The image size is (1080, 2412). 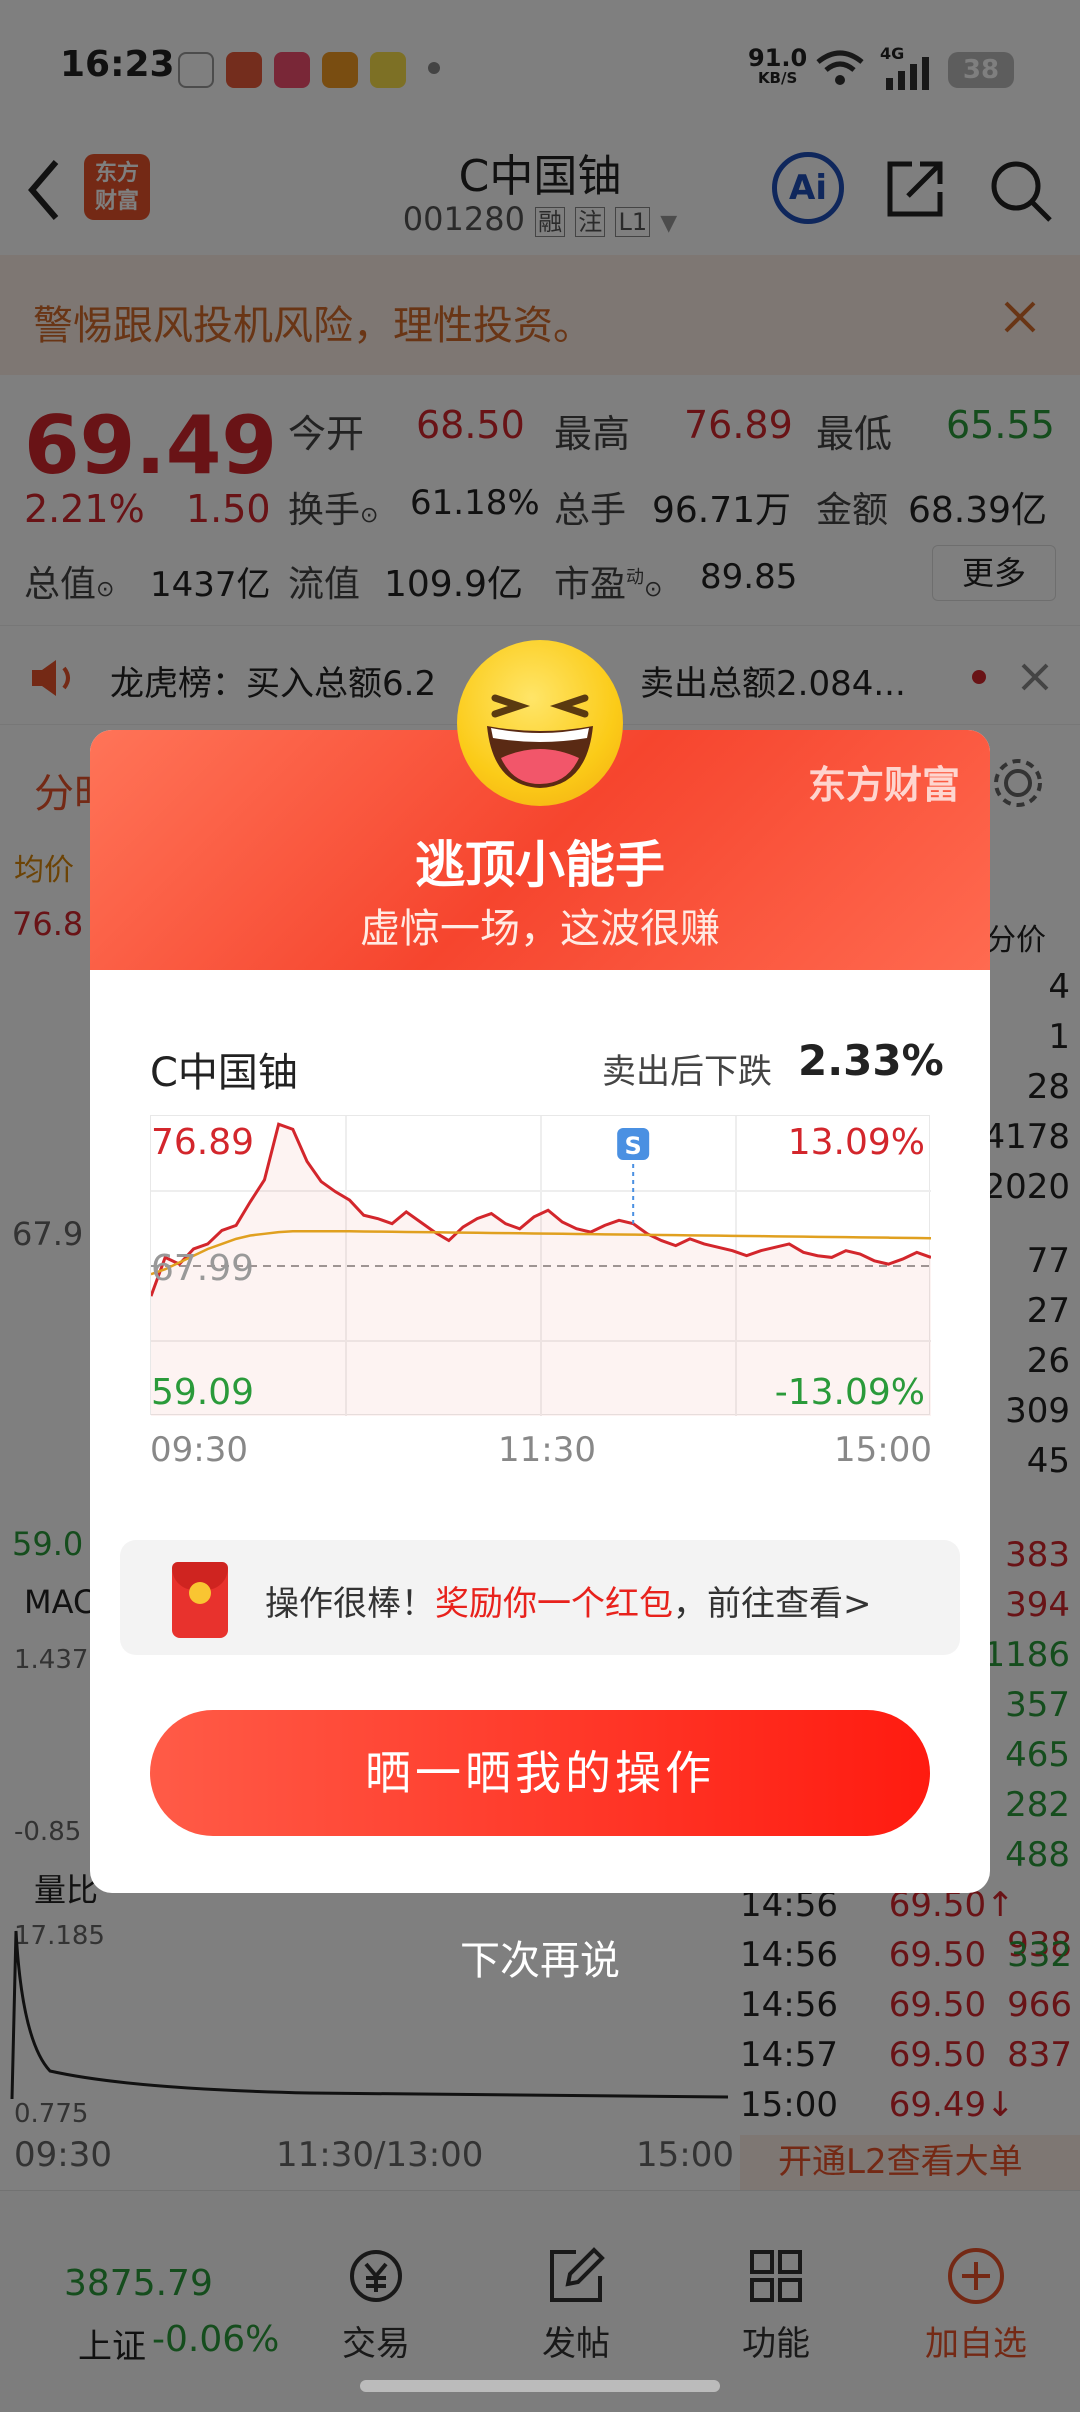 I want to click on chart-base-label: 67.99, so click(x=203, y=1268).